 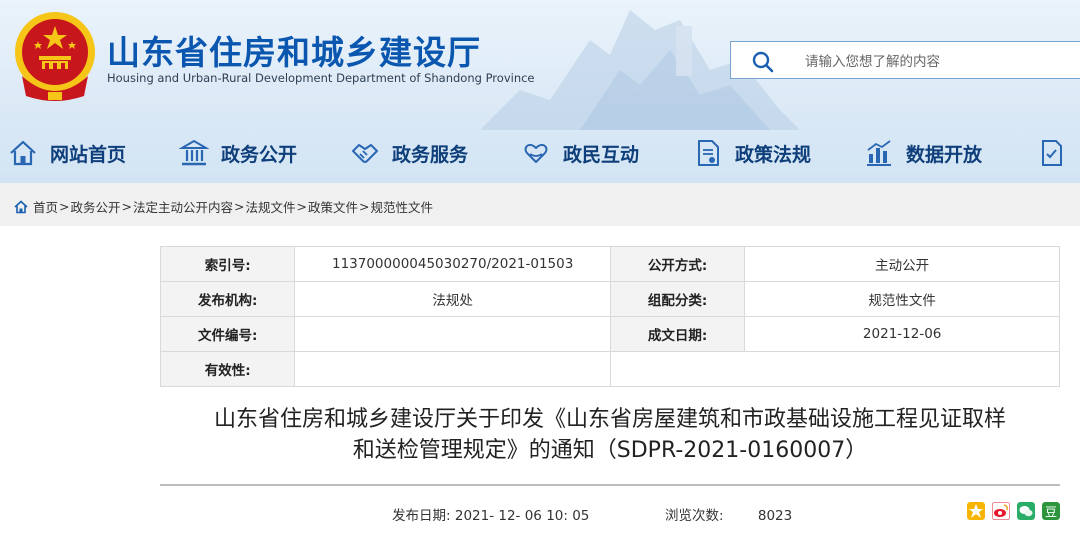 What do you see at coordinates (365, 153) in the screenshot?
I see `handshake-icon` at bounding box center [365, 153].